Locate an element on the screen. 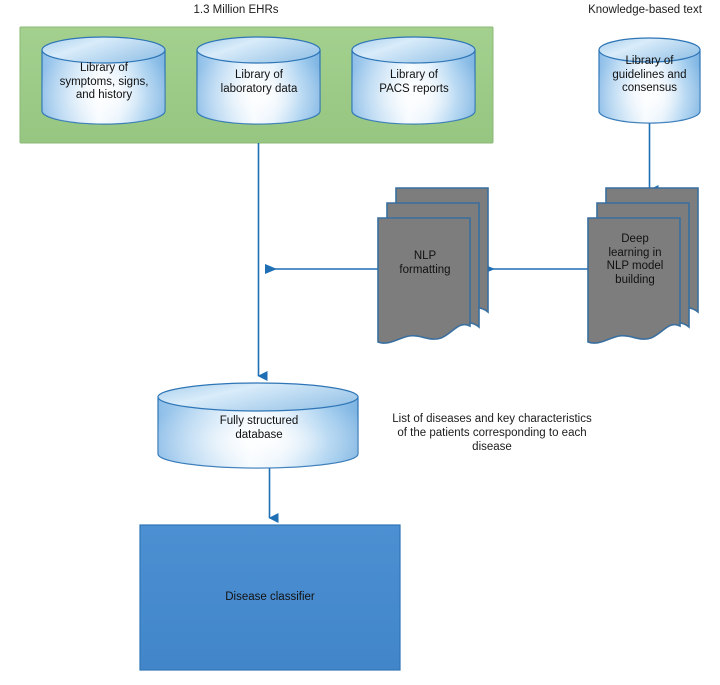 Image resolution: width=720 pixels, height=685 pixels. database-cylinder-icon-pacs is located at coordinates (413, 80).